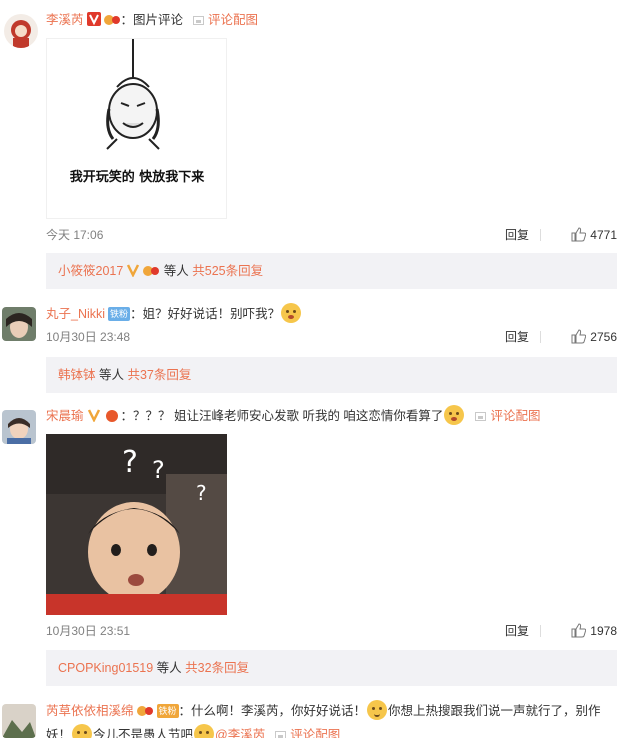 Image resolution: width=633 pixels, height=738 pixels. I want to click on like-button: 2756, so click(594, 337).